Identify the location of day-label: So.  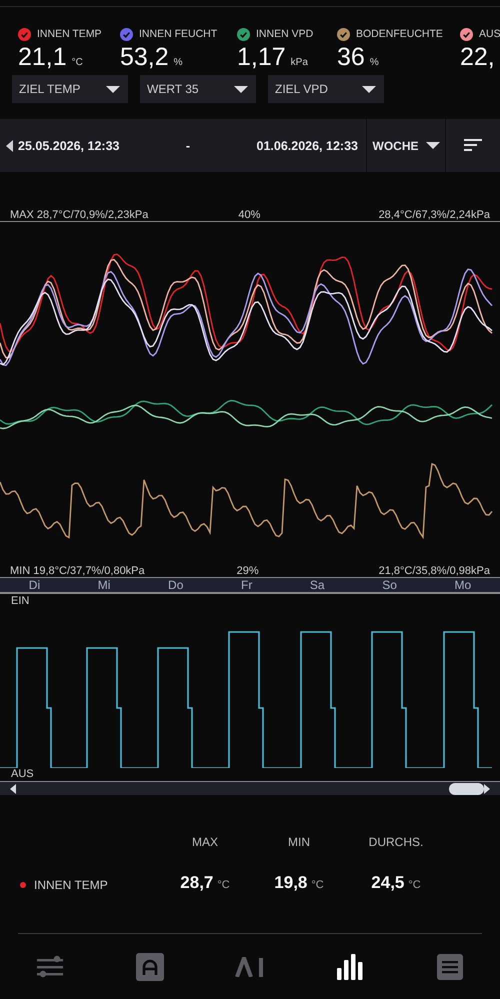
(389, 585).